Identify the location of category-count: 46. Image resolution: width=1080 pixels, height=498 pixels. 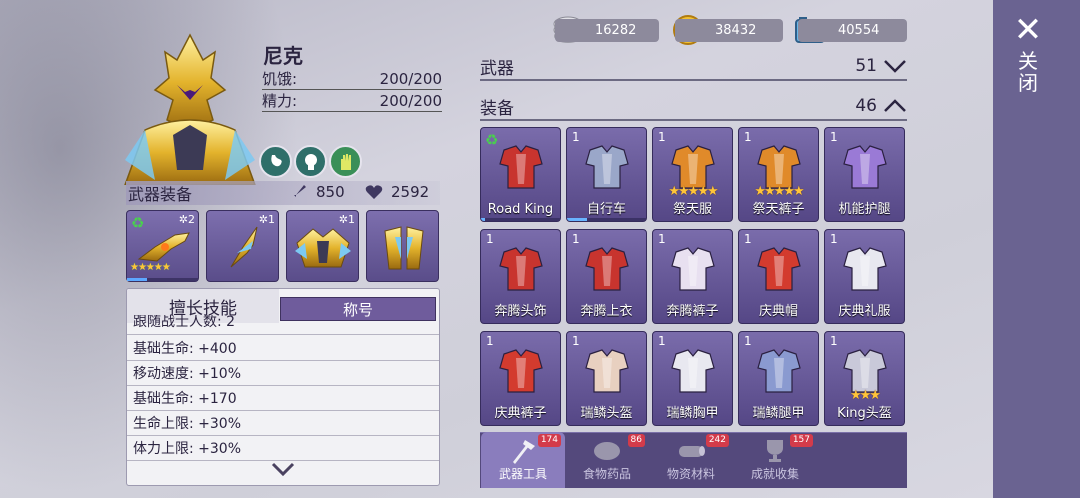
(866, 106).